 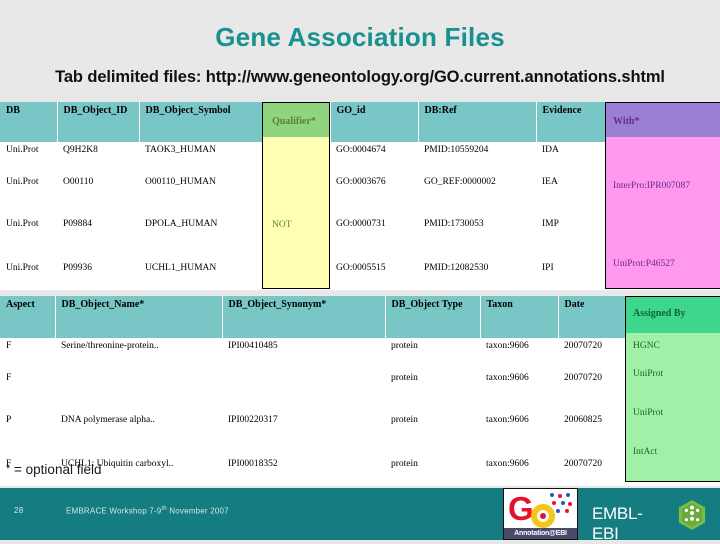 I want to click on event-suffix: November 2007, so click(x=197, y=511).